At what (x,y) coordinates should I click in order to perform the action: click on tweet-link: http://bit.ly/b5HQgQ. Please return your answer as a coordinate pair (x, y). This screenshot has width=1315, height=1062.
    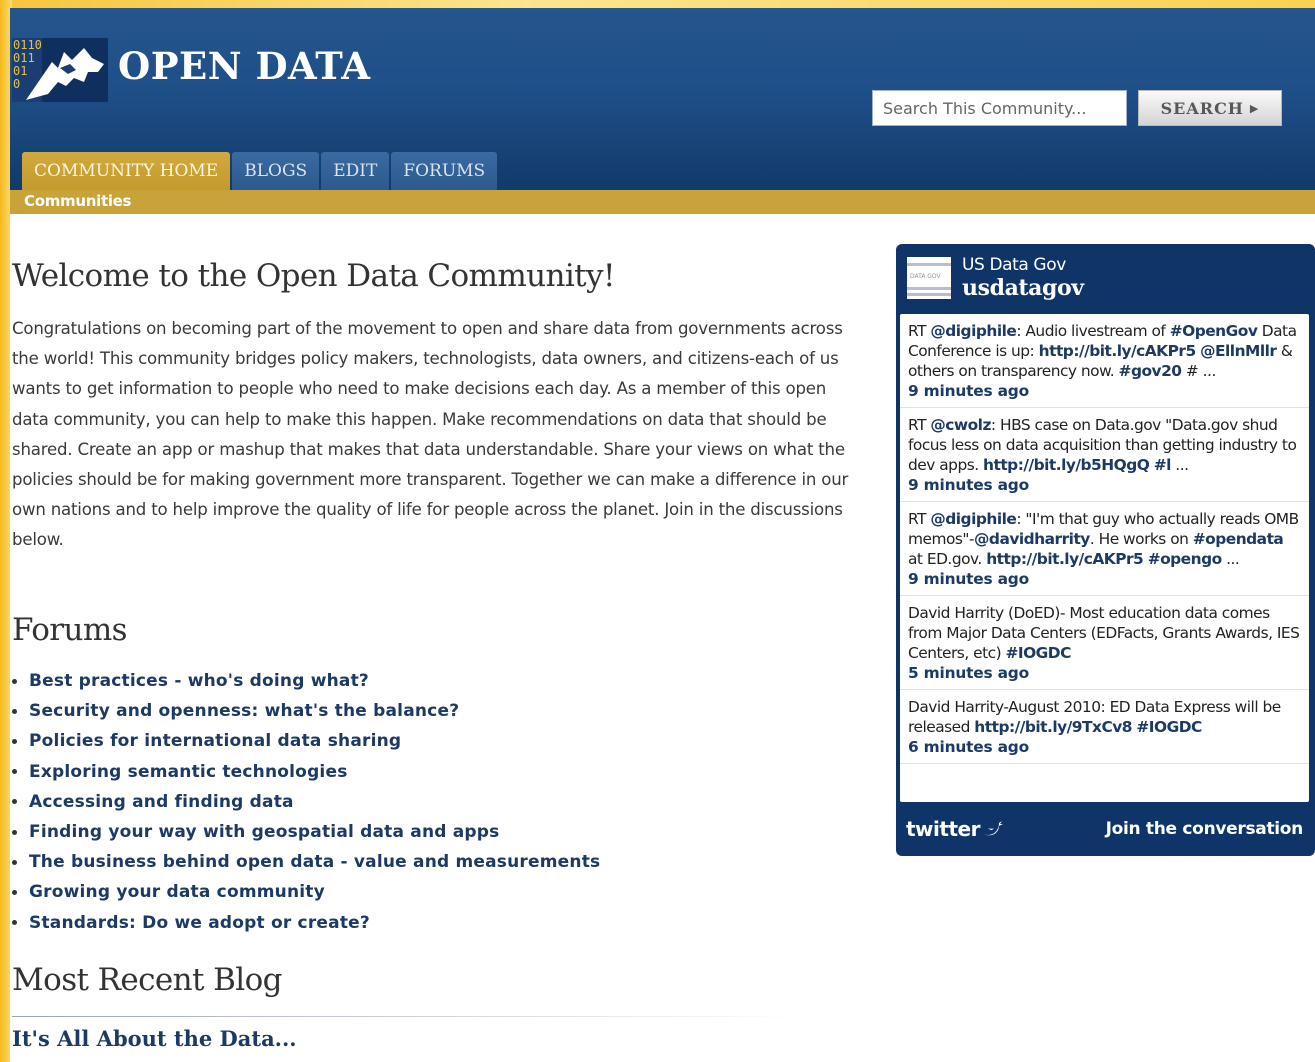
    Looking at the image, I should click on (1066, 465).